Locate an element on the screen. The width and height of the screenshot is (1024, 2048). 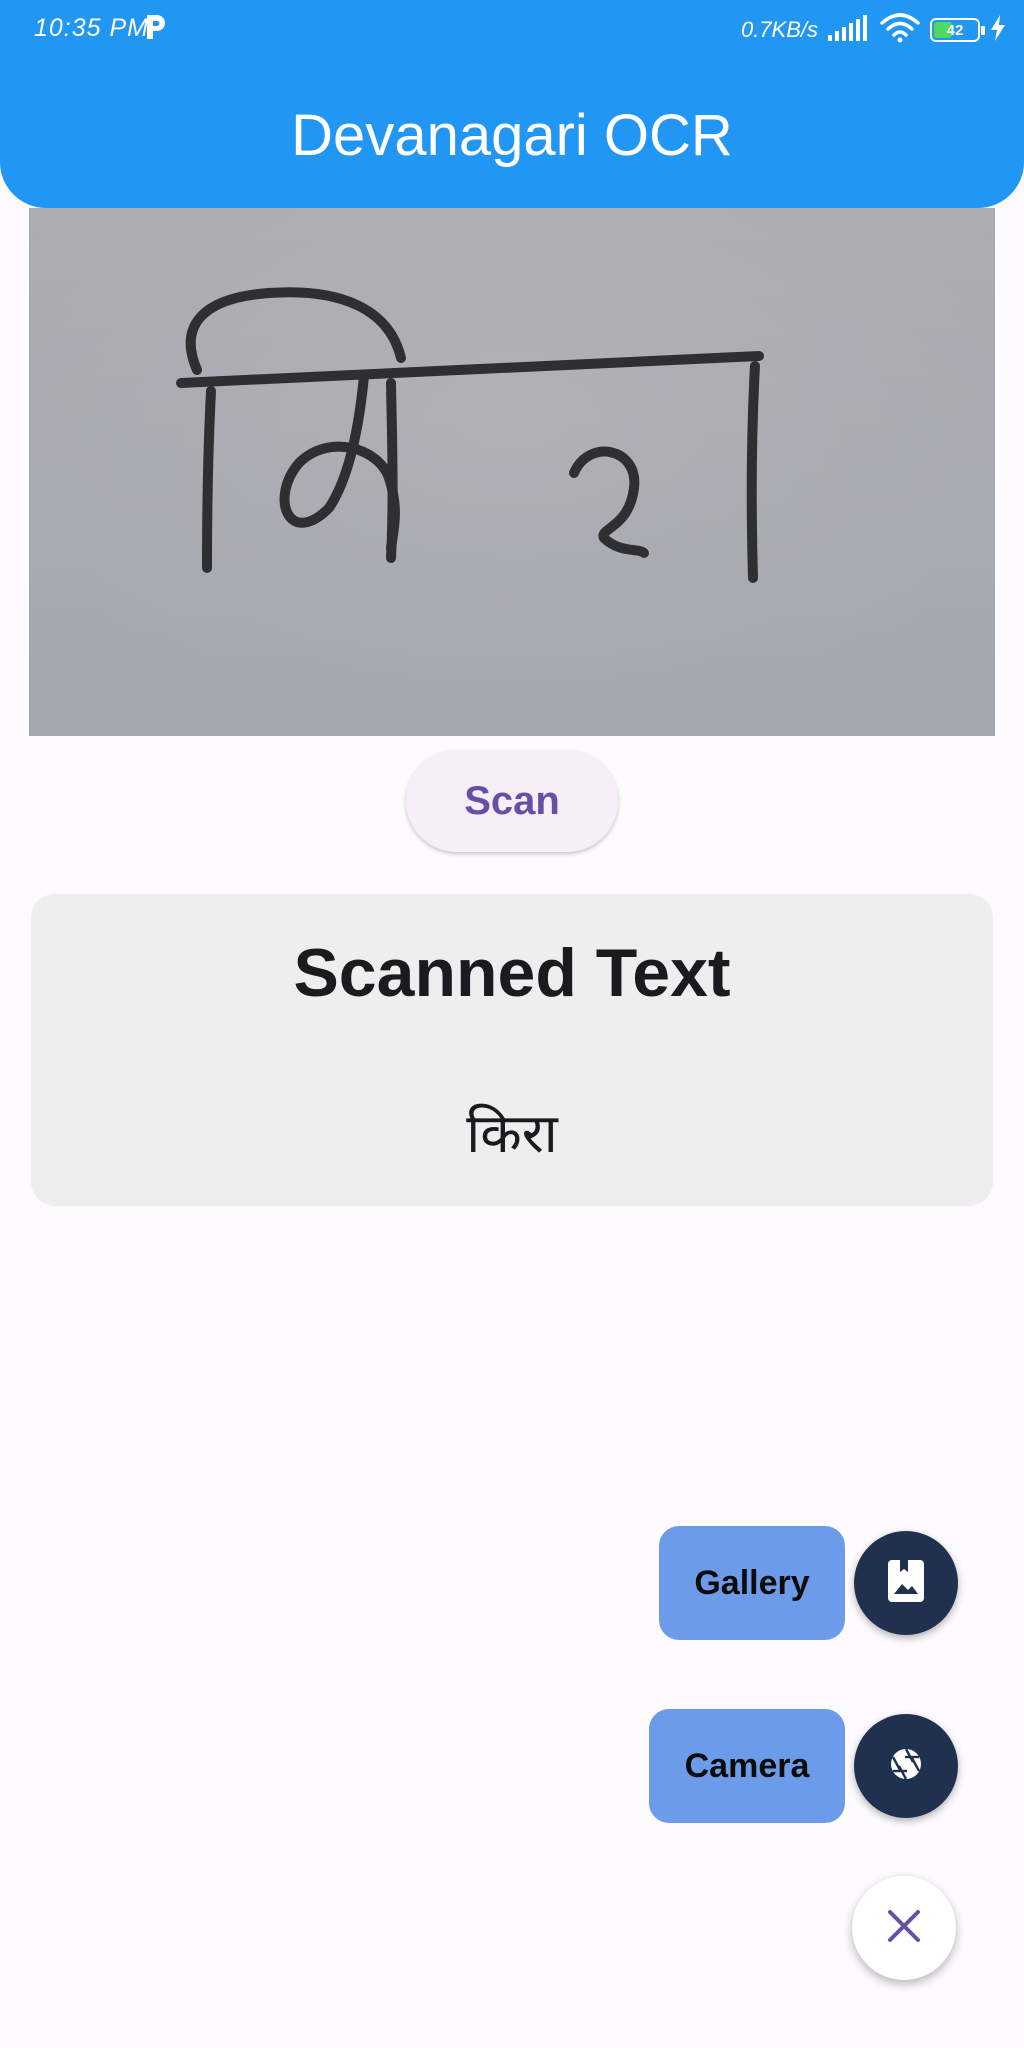
scanned-text-value: किरा is located at coordinates (512, 1134).